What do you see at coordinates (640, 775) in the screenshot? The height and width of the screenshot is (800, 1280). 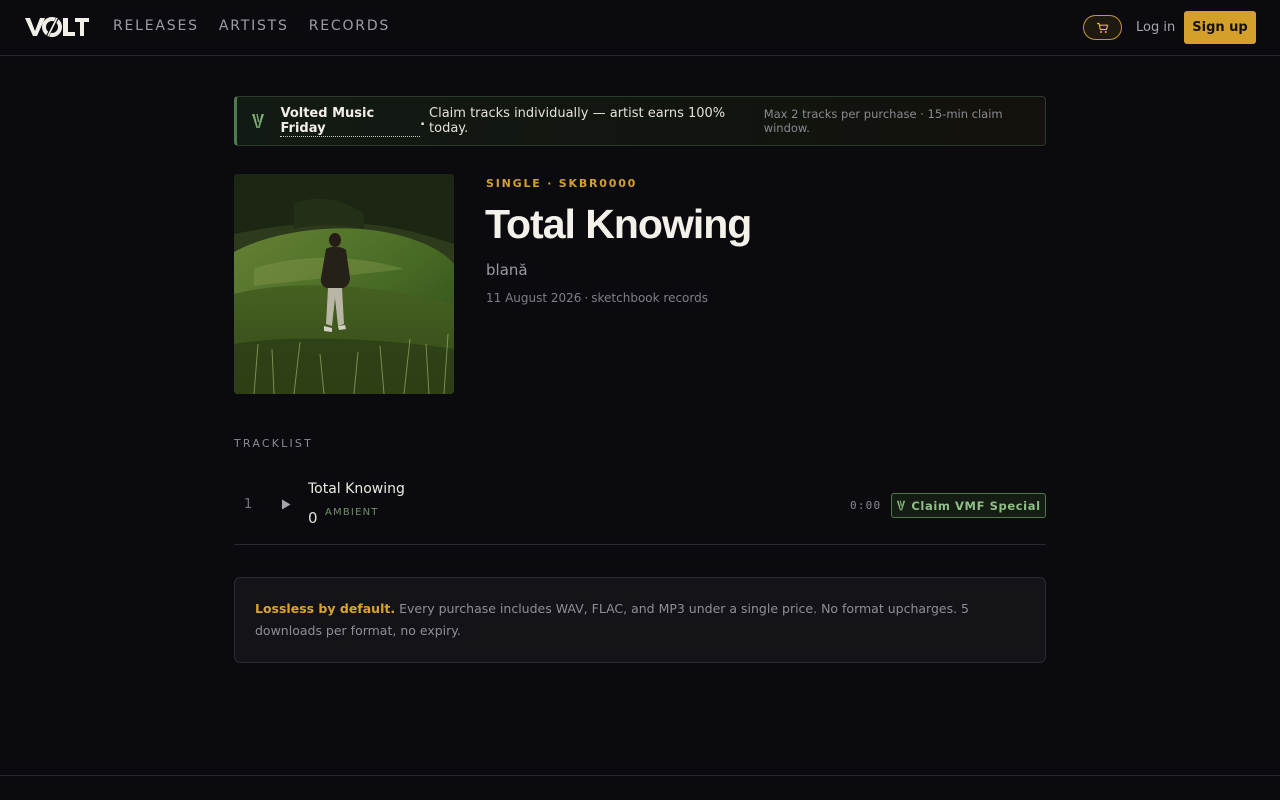 I see `footer-divider` at bounding box center [640, 775].